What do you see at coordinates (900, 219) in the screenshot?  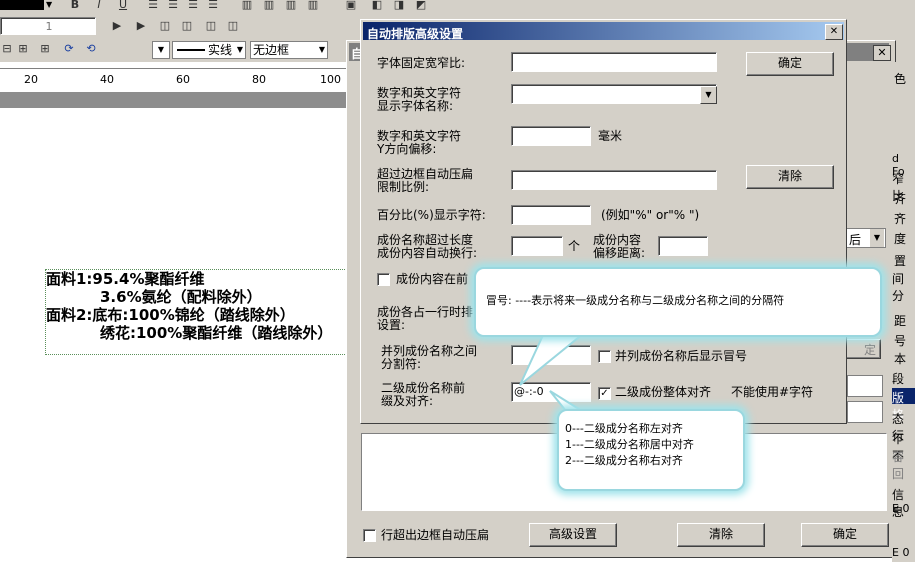 I see `side-label-5: 齐` at bounding box center [900, 219].